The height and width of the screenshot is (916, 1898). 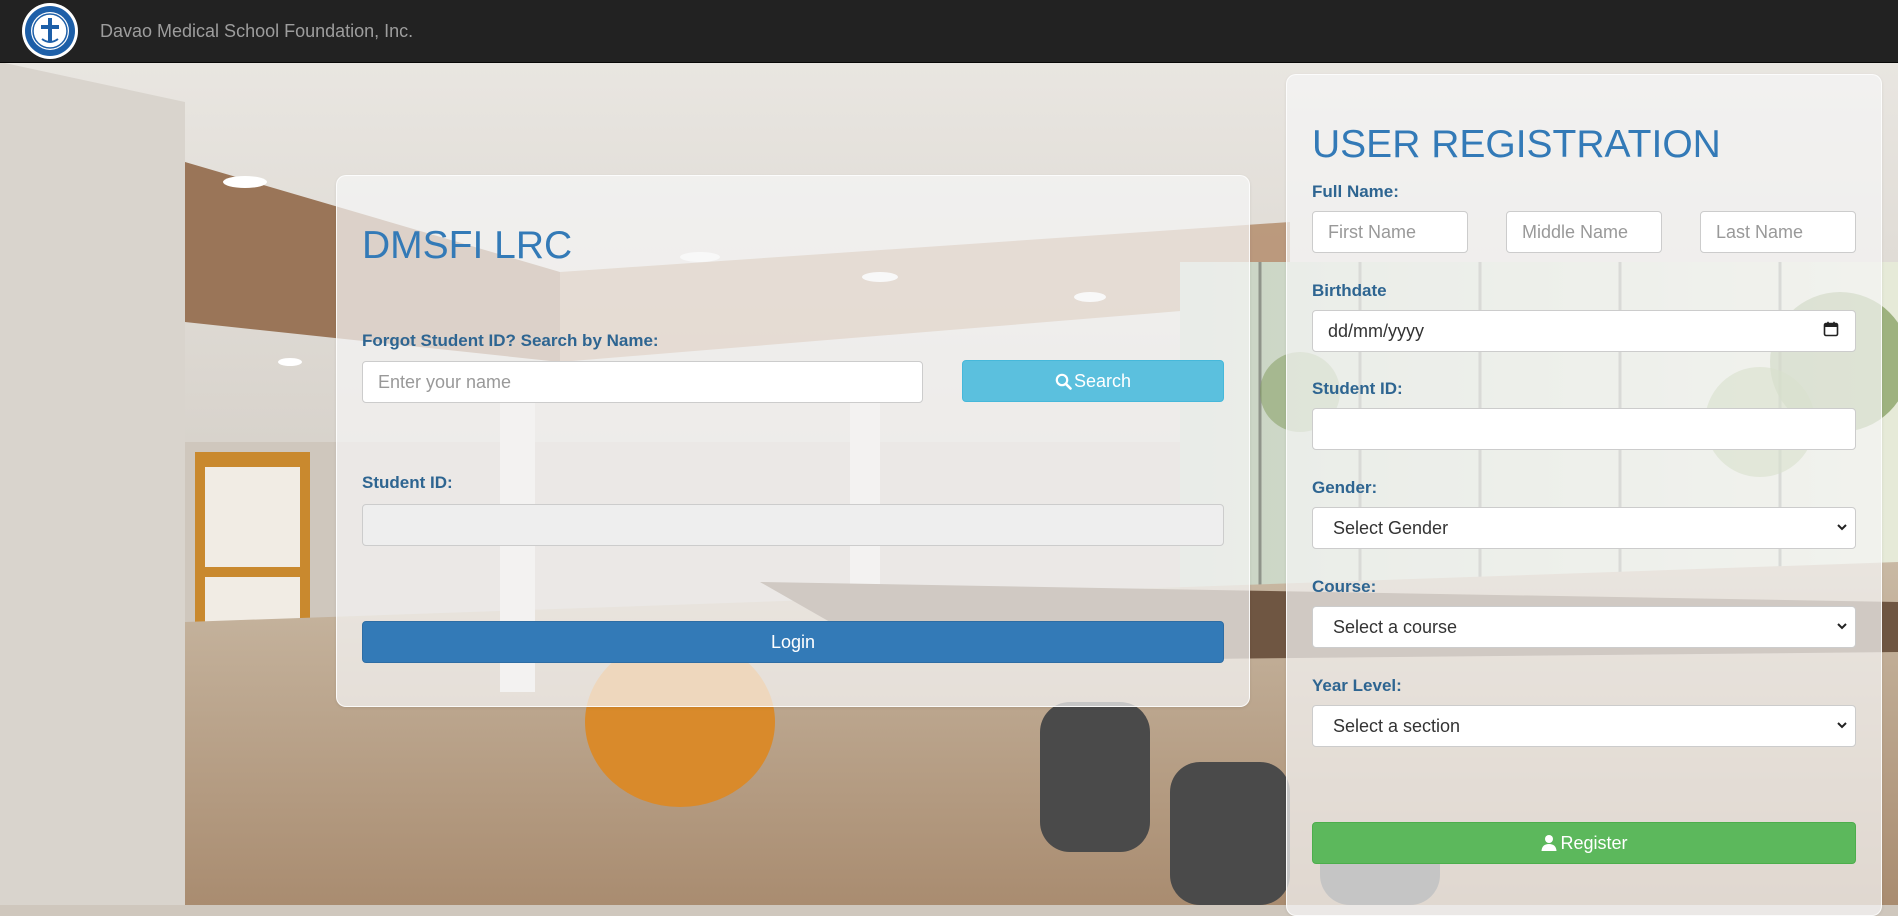 What do you see at coordinates (1584, 429) in the screenshot?
I see `reg-student-id-input` at bounding box center [1584, 429].